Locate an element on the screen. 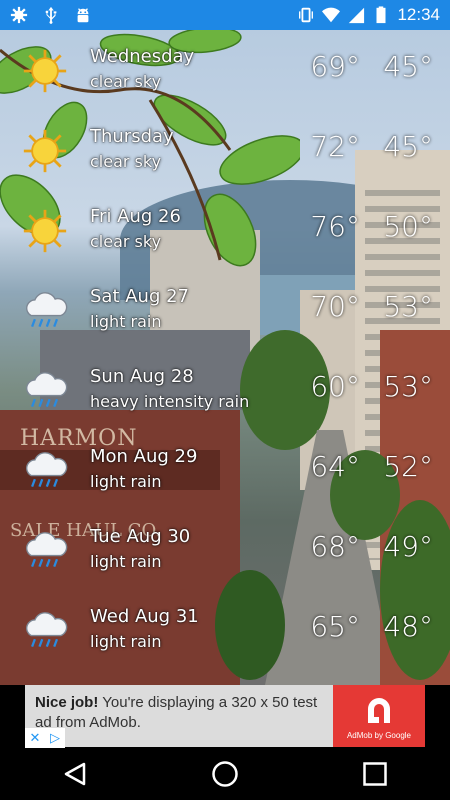 The height and width of the screenshot is (800, 450). usb-icon is located at coordinates (51, 15).